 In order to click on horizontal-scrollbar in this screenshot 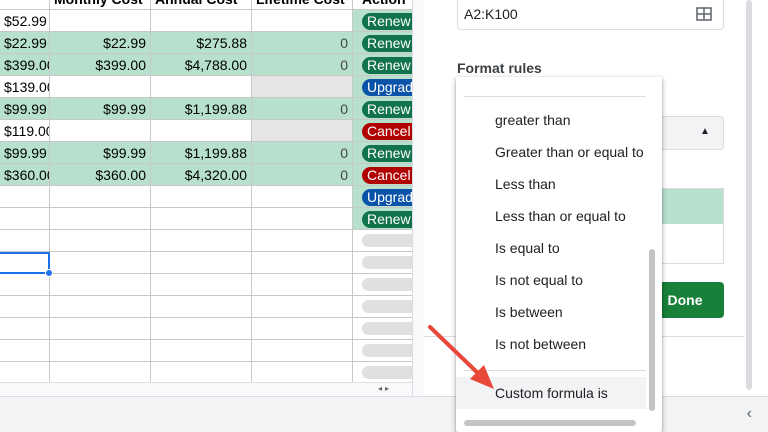, I will do `click(206, 389)`.